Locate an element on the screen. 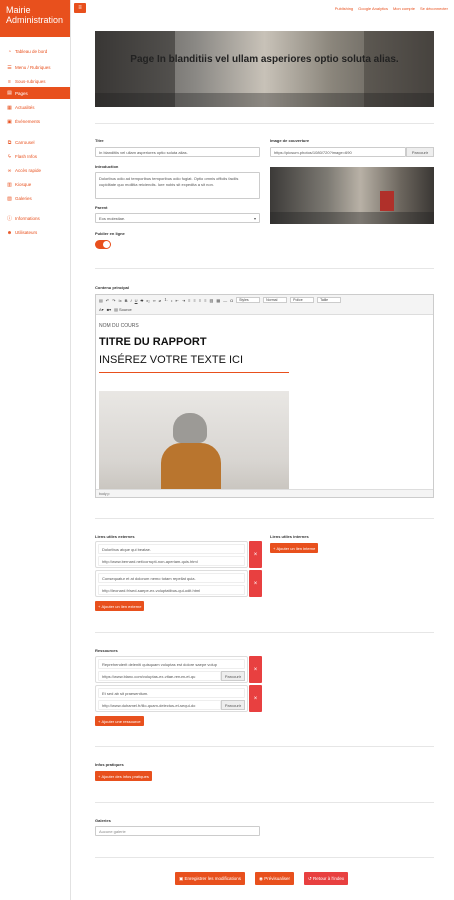 This screenshot has height=900, width=454. styles-select: Styles is located at coordinates (248, 300).